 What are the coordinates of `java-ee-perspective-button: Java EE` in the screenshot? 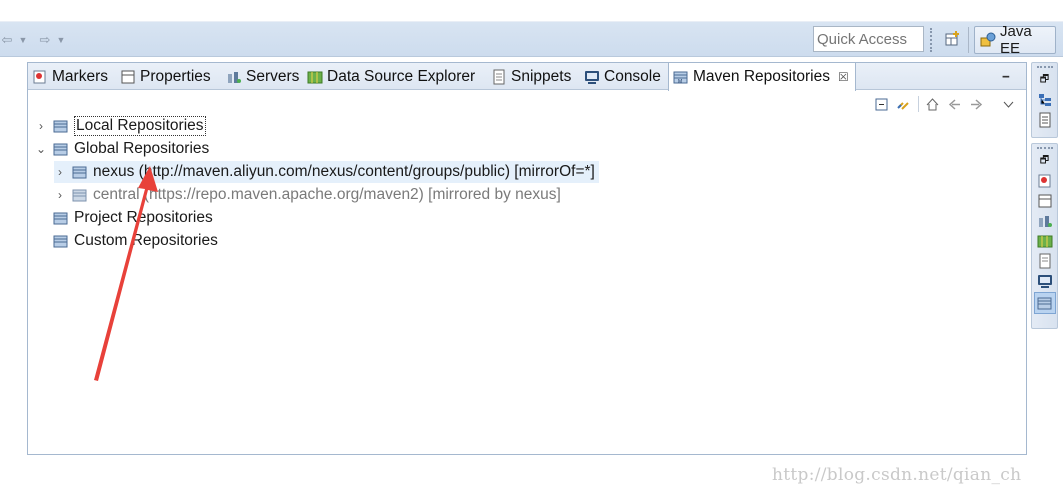 It's located at (1015, 40).